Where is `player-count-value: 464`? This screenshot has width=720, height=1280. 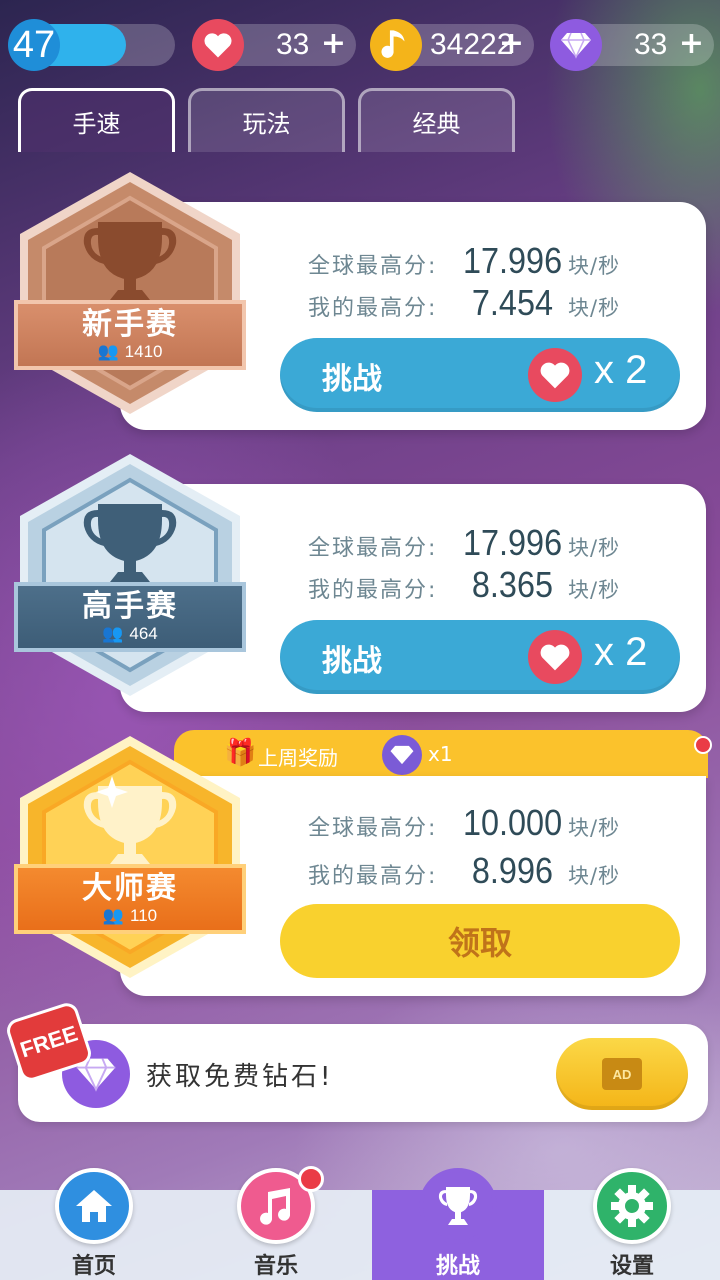 player-count-value: 464 is located at coordinates (143, 633).